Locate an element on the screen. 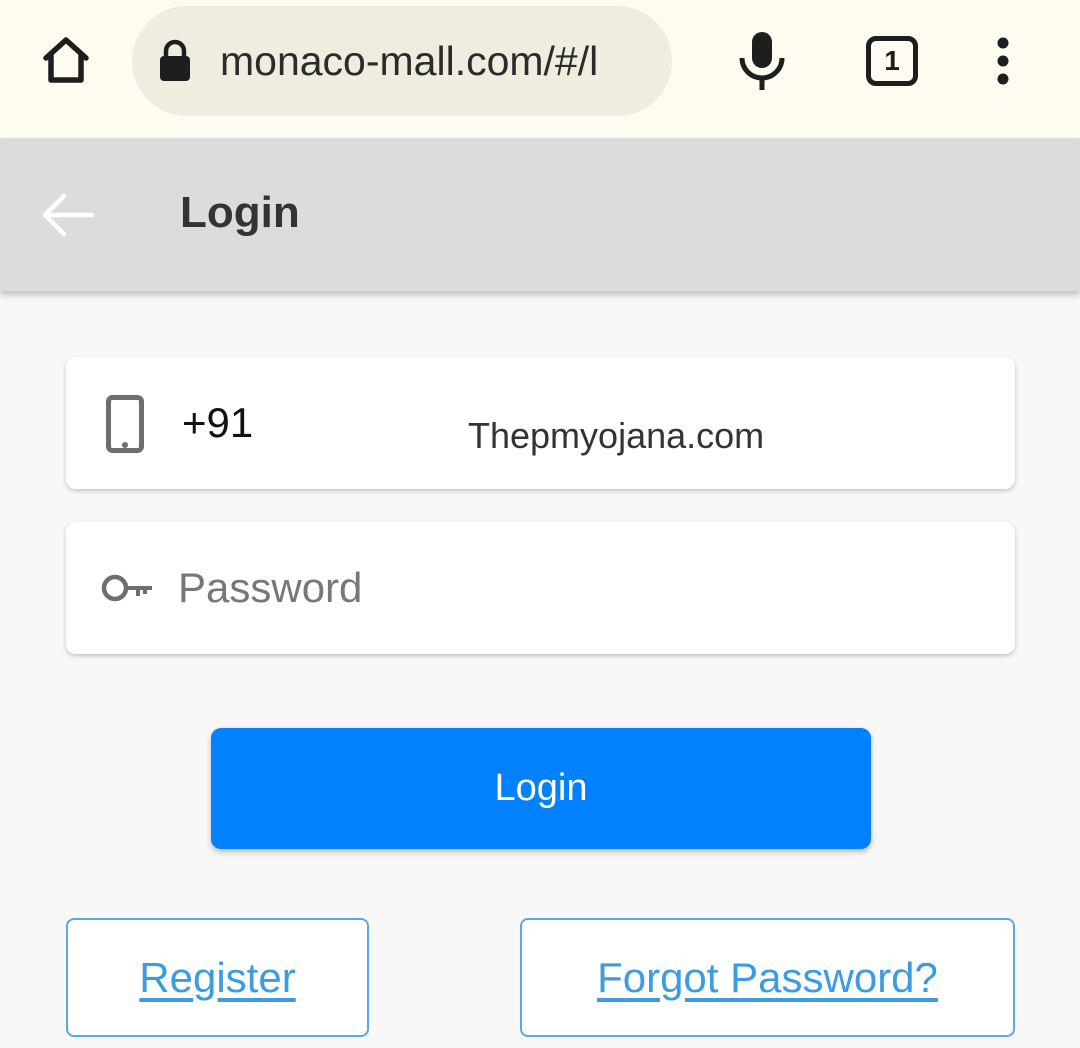 Image resolution: width=1080 pixels, height=1048 pixels. register-button: Register is located at coordinates (217, 977).